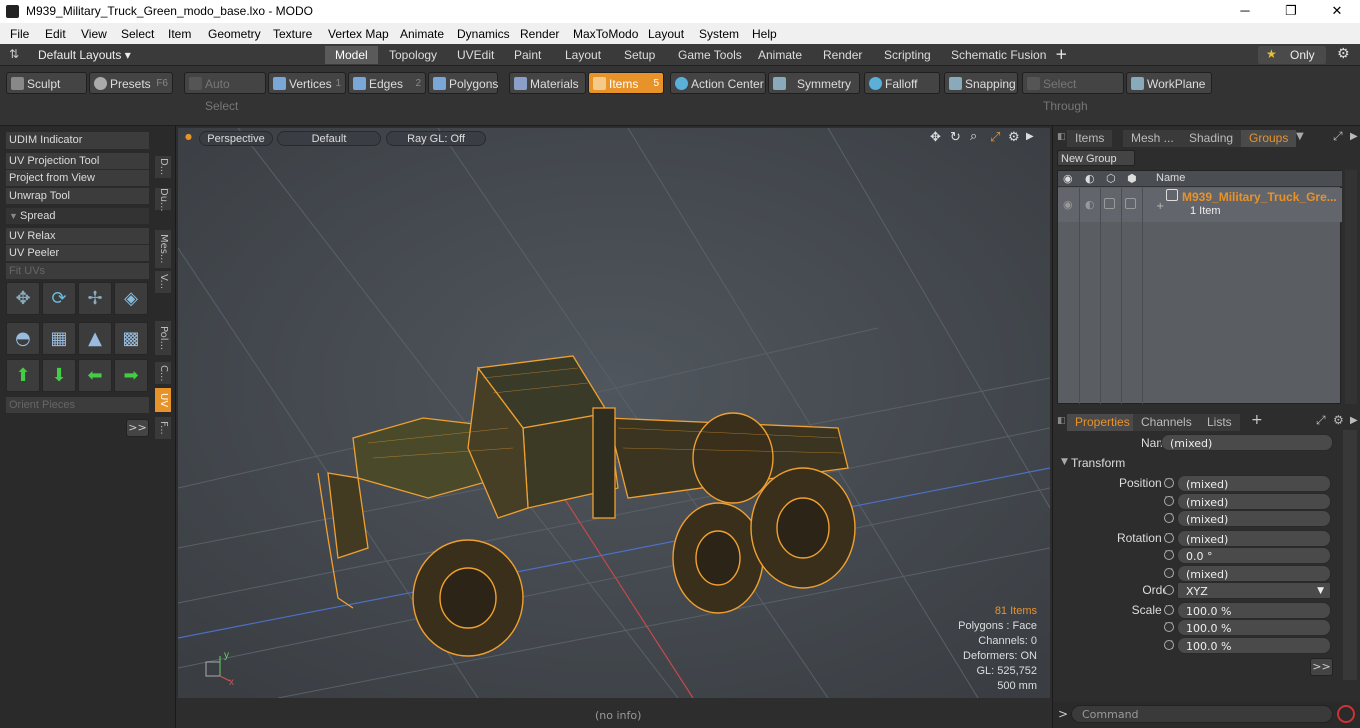 This screenshot has width=1360, height=728. Describe the element at coordinates (1245, 11) in the screenshot. I see `minimize-button: ─` at that location.